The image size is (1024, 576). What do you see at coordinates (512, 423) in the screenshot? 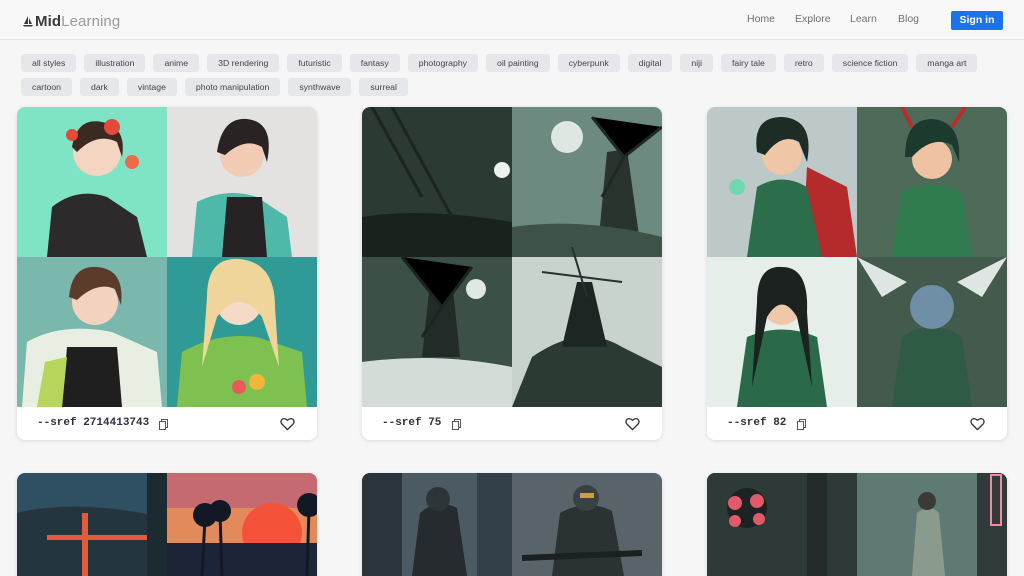
I see `card-footer: --sref 75` at bounding box center [512, 423].